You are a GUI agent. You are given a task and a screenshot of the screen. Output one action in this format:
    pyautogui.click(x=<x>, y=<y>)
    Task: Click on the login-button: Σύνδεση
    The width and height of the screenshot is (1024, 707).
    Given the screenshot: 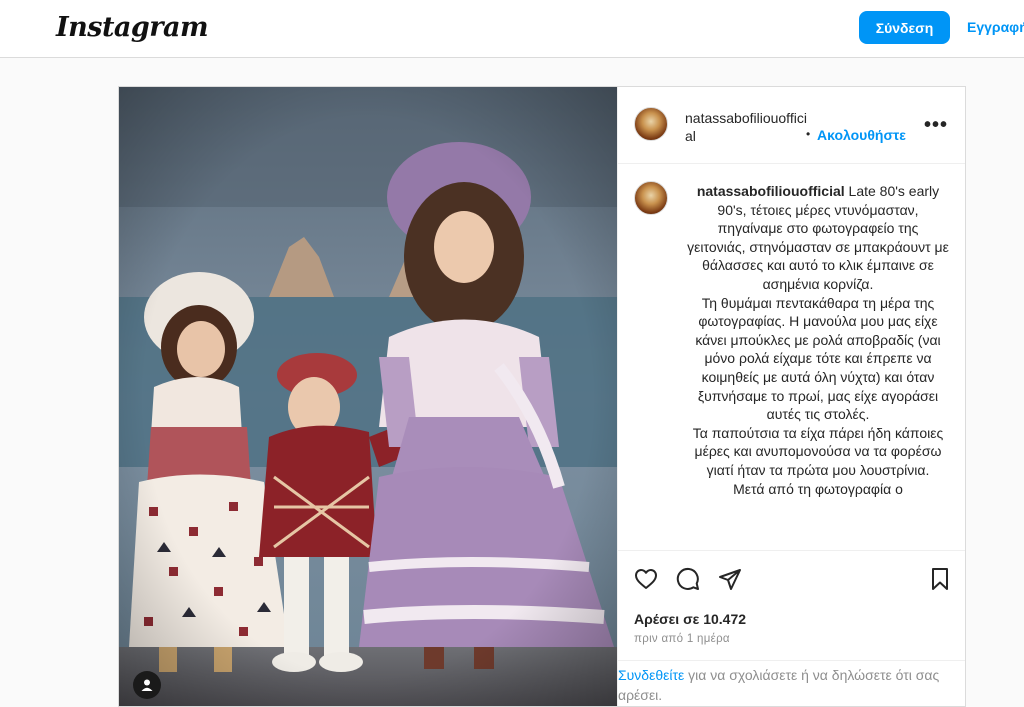 What is the action you would take?
    pyautogui.click(x=904, y=27)
    